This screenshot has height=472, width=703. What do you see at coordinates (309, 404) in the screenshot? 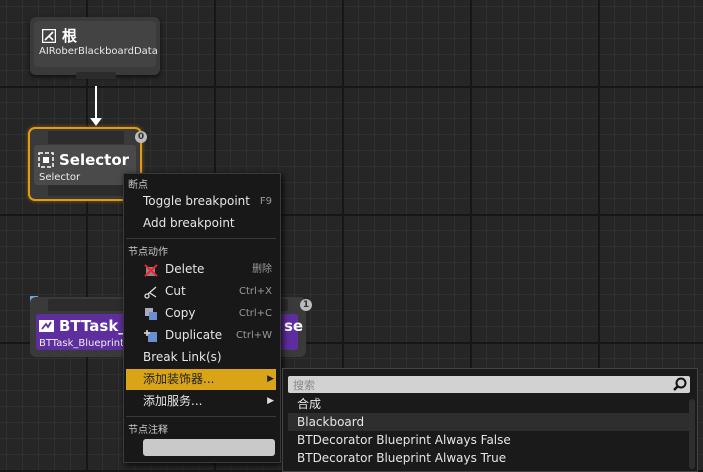
I see `submenu-item-label: 合成` at bounding box center [309, 404].